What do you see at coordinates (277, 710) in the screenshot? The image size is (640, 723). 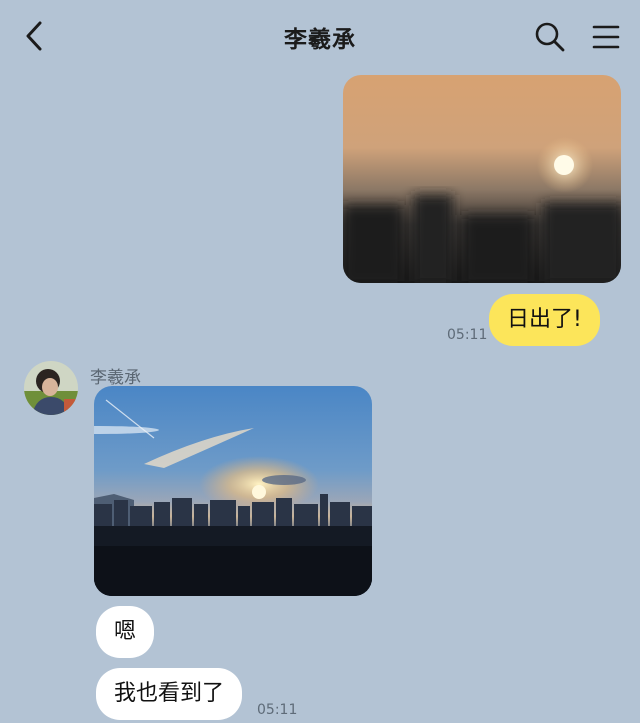 I see `incoming-message-time: 05:11` at bounding box center [277, 710].